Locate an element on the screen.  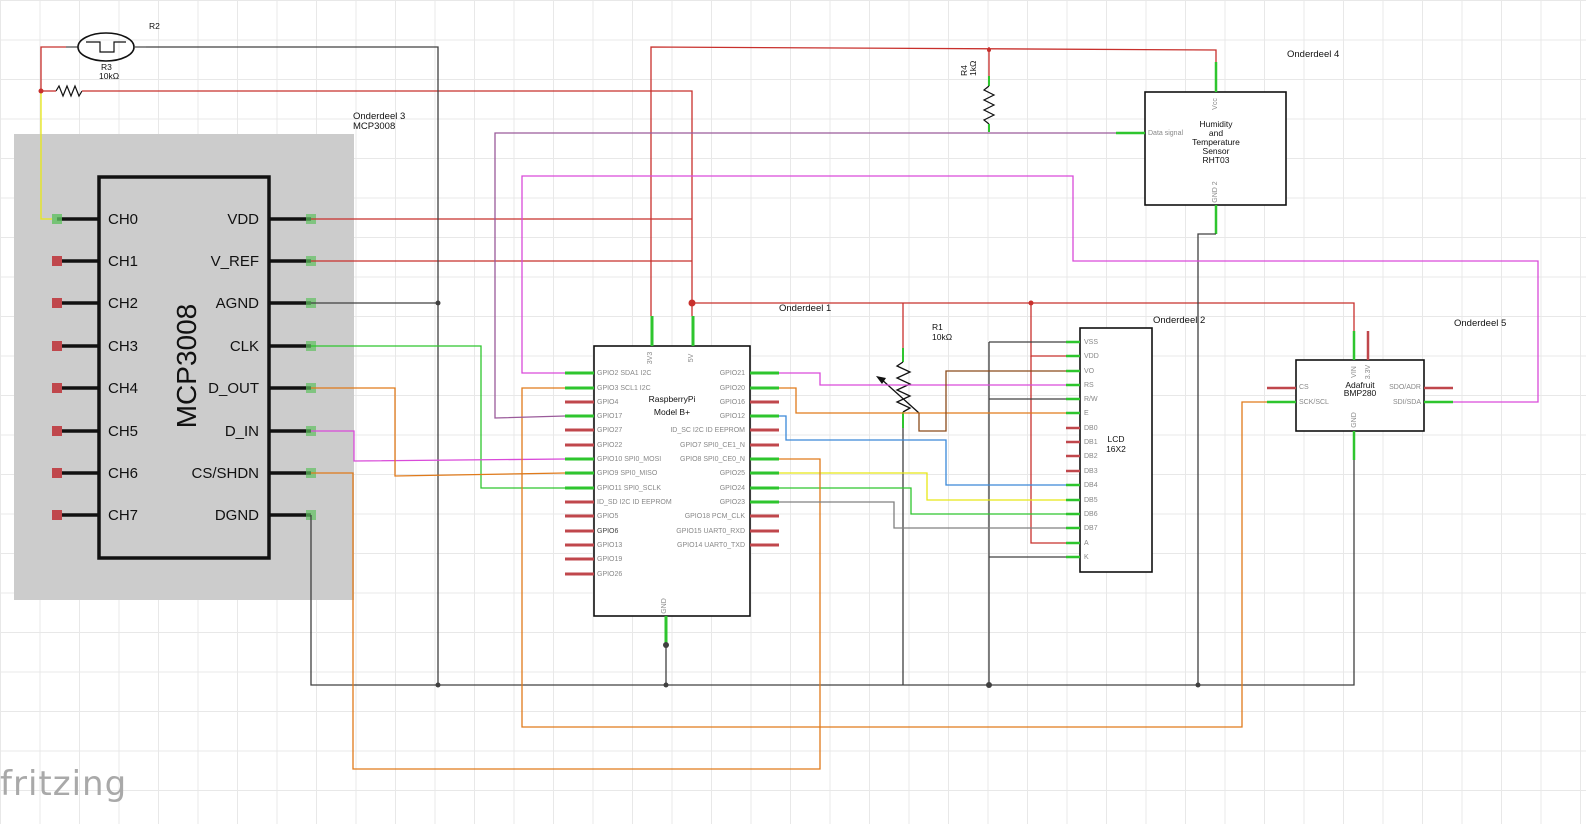
lcd-title-line1: LCD is located at coordinates (1115, 439).